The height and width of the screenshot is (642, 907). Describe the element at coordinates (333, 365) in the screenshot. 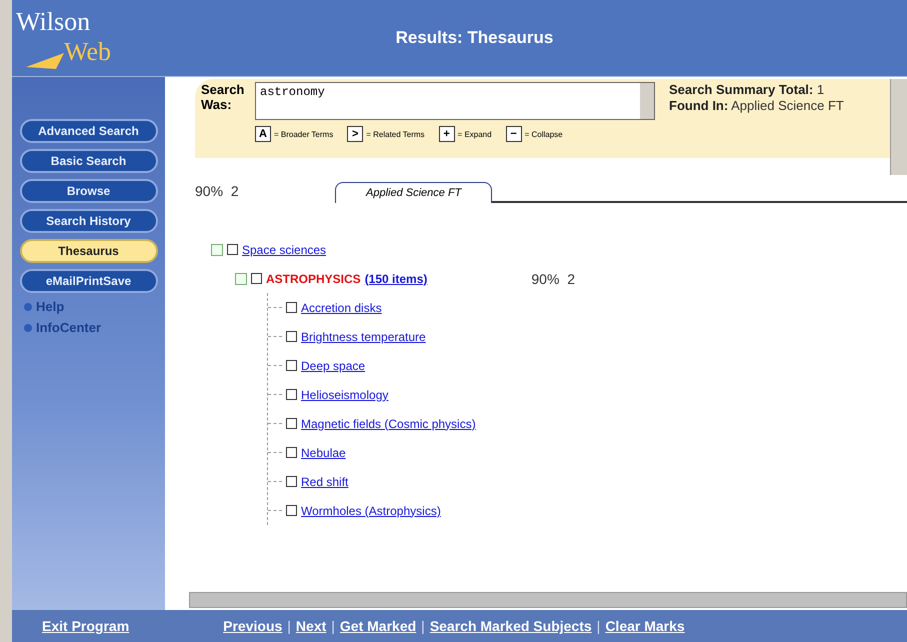

I see `term-link: Deep space` at that location.